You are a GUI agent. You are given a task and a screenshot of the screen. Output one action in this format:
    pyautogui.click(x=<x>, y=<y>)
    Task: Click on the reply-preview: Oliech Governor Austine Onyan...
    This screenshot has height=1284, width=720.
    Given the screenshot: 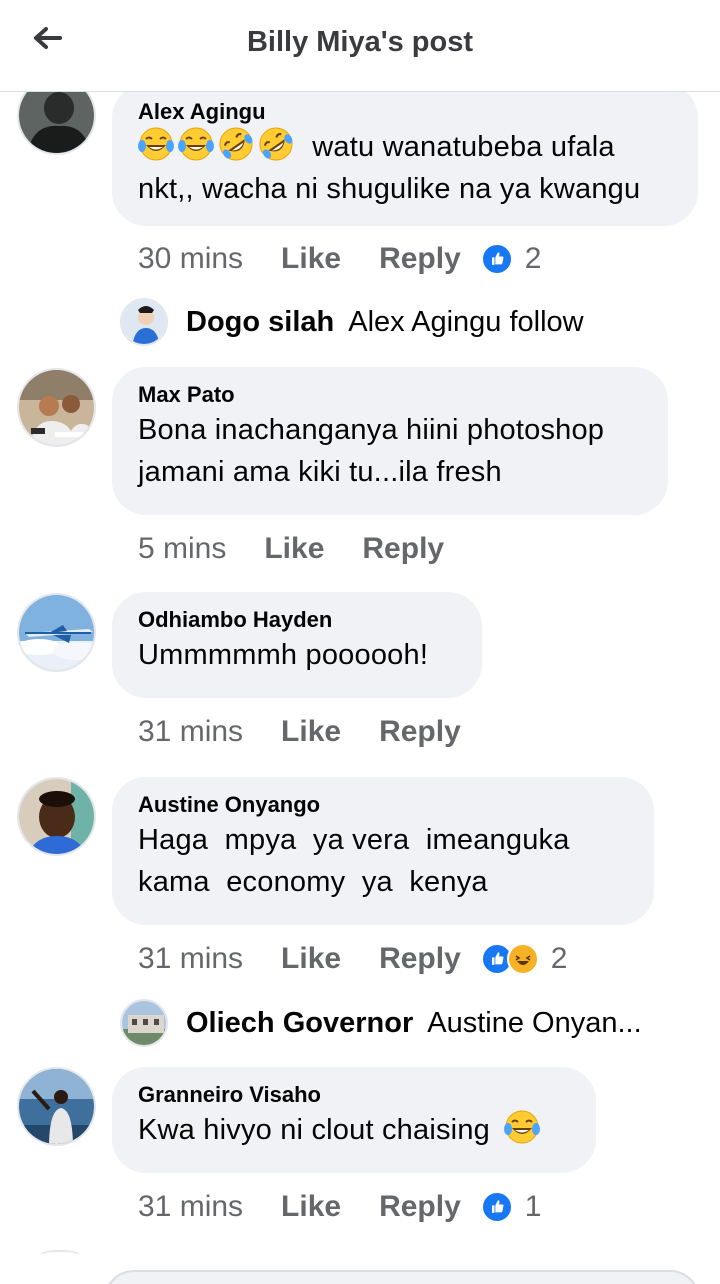 What is the action you would take?
    pyautogui.click(x=381, y=1023)
    